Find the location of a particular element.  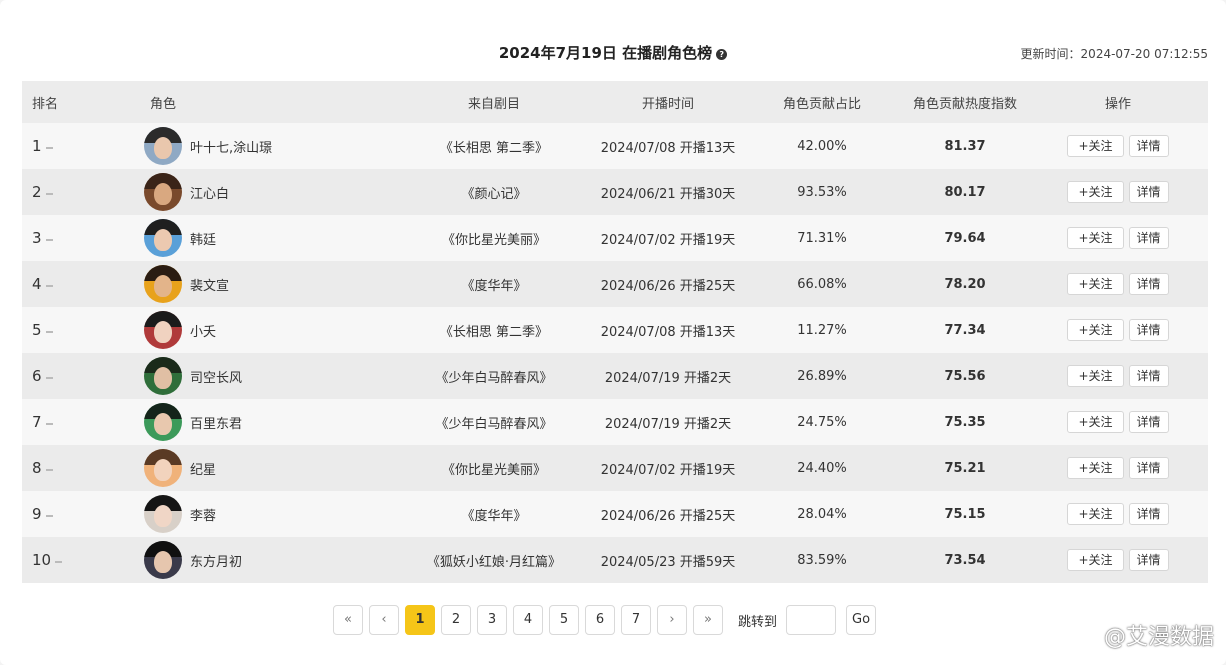

rank-number: 10 is located at coordinates (42, 560).